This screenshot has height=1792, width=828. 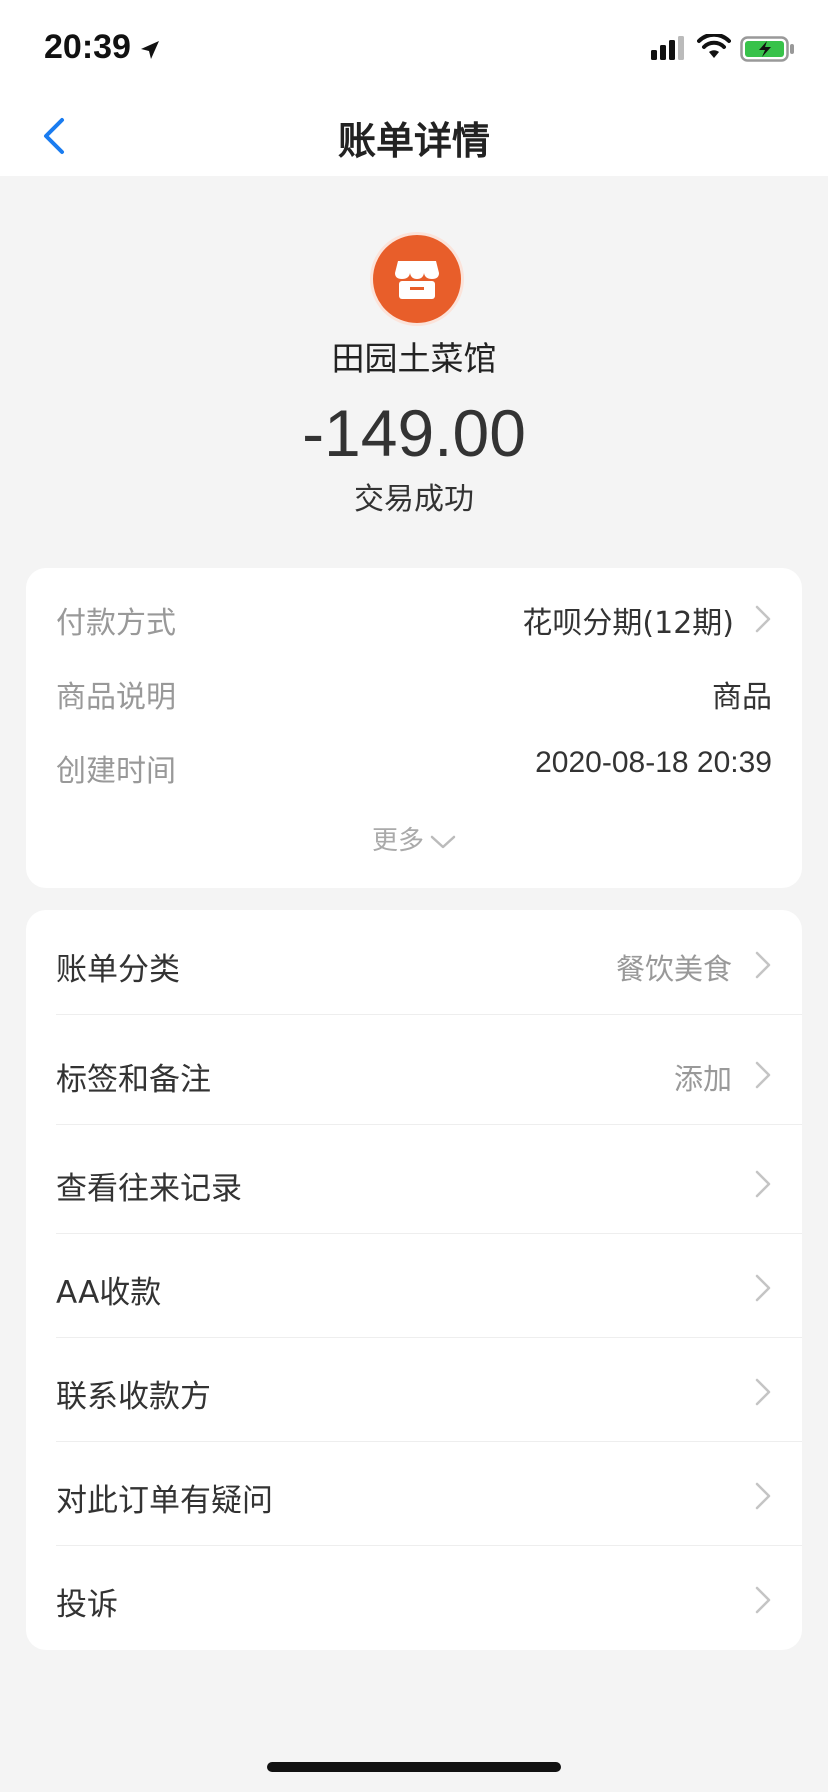 What do you see at coordinates (149, 1189) in the screenshot?
I see `menu-item-label: 查看往来记录` at bounding box center [149, 1189].